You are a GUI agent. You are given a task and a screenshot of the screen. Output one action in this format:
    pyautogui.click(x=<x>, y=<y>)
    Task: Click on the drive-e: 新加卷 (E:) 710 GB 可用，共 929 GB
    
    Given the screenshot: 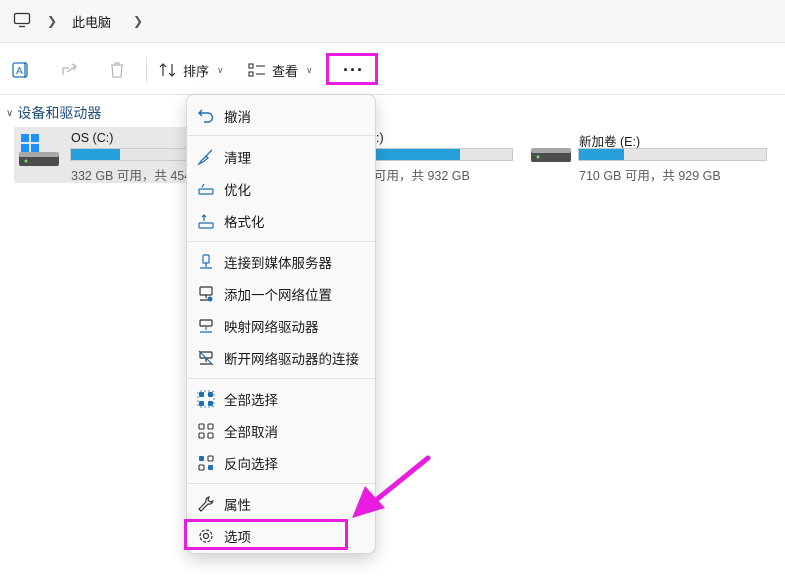 What is the action you would take?
    pyautogui.click(x=650, y=155)
    